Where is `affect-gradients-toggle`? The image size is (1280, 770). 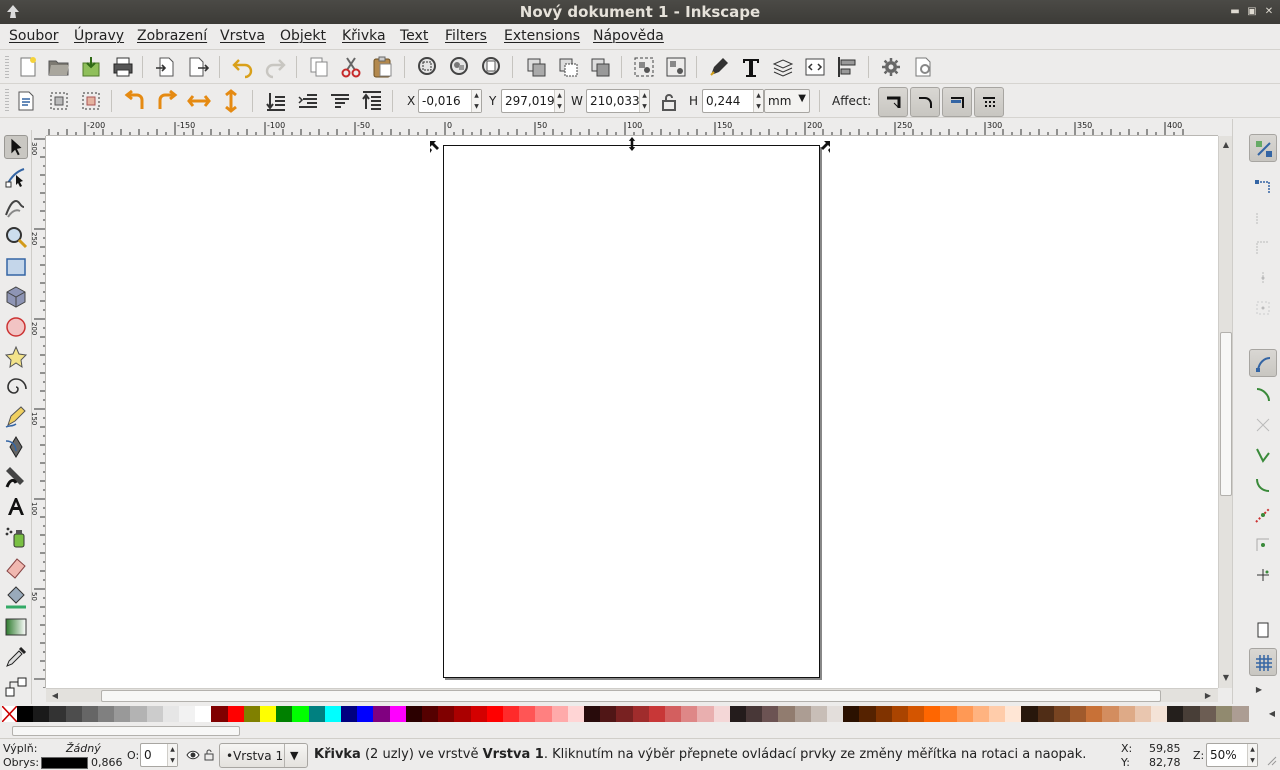
affect-gradients-toggle is located at coordinates (957, 102).